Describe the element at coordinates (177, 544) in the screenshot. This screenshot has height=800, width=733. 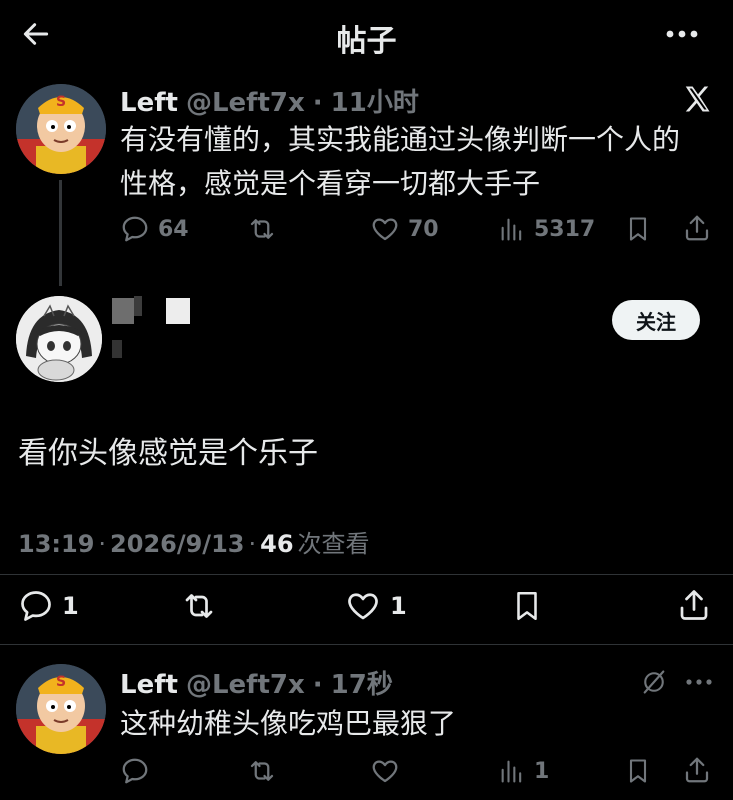
I see `post-date: 2026/9/13` at that location.